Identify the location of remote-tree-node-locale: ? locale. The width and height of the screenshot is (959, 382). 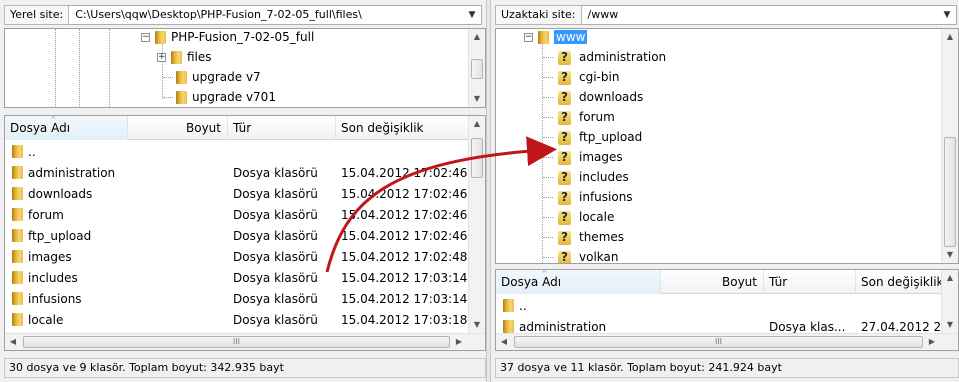
(586, 217).